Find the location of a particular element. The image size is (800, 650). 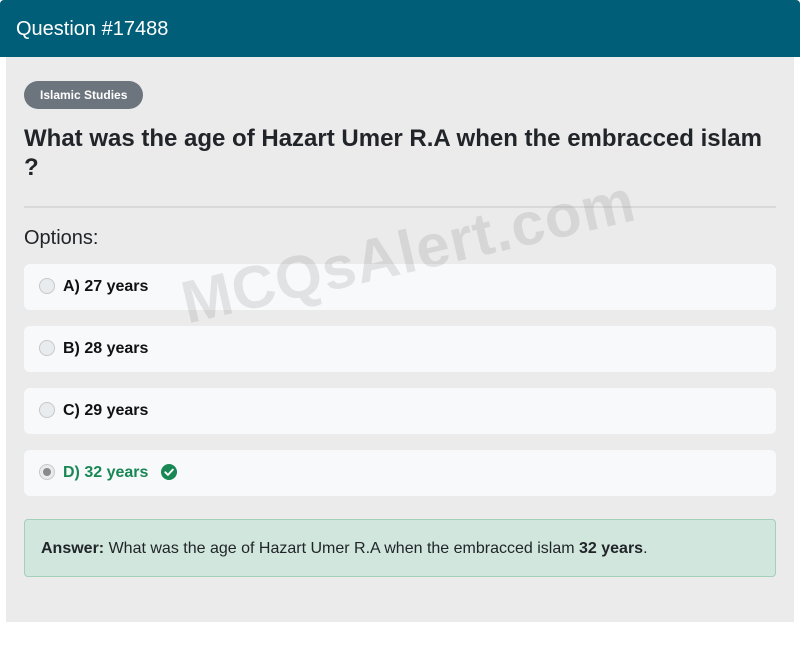

answer-prefix: Answer: is located at coordinates (73, 548).